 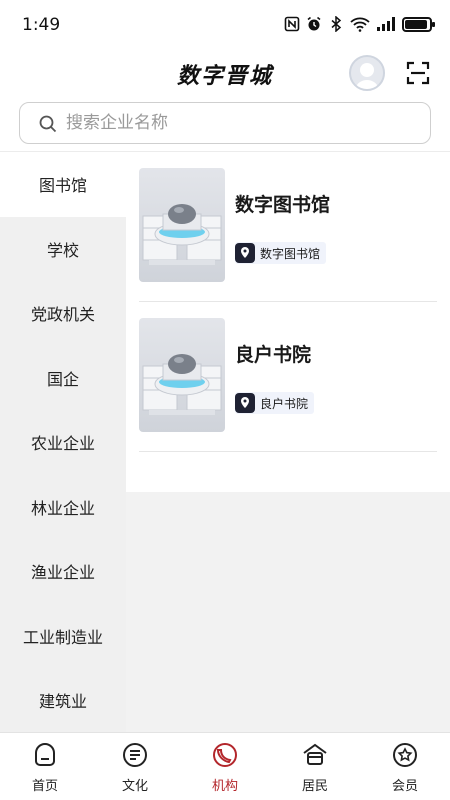 What do you see at coordinates (63, 507) in the screenshot?
I see `sidebar-item-forestry: 林业企业` at bounding box center [63, 507].